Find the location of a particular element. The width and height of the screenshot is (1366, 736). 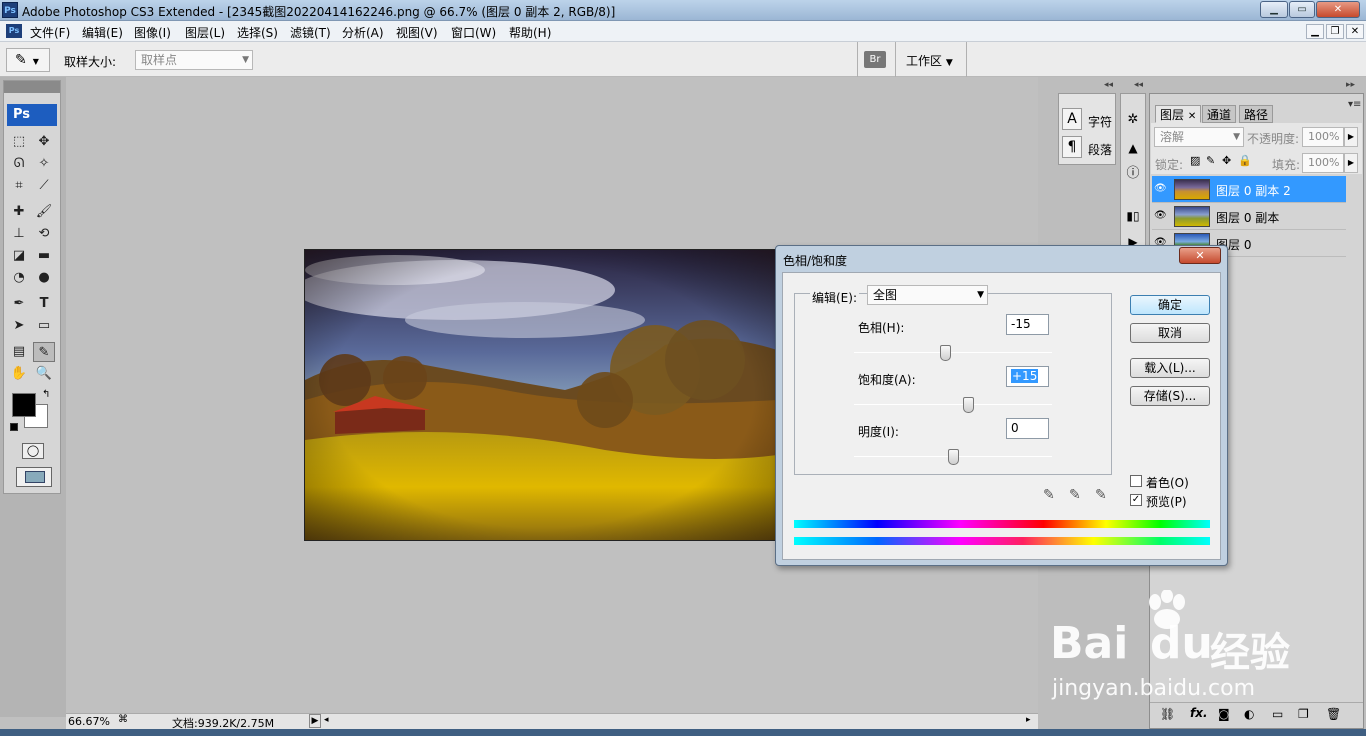

eraser-tool-icon: ◪ is located at coordinates (19, 256).